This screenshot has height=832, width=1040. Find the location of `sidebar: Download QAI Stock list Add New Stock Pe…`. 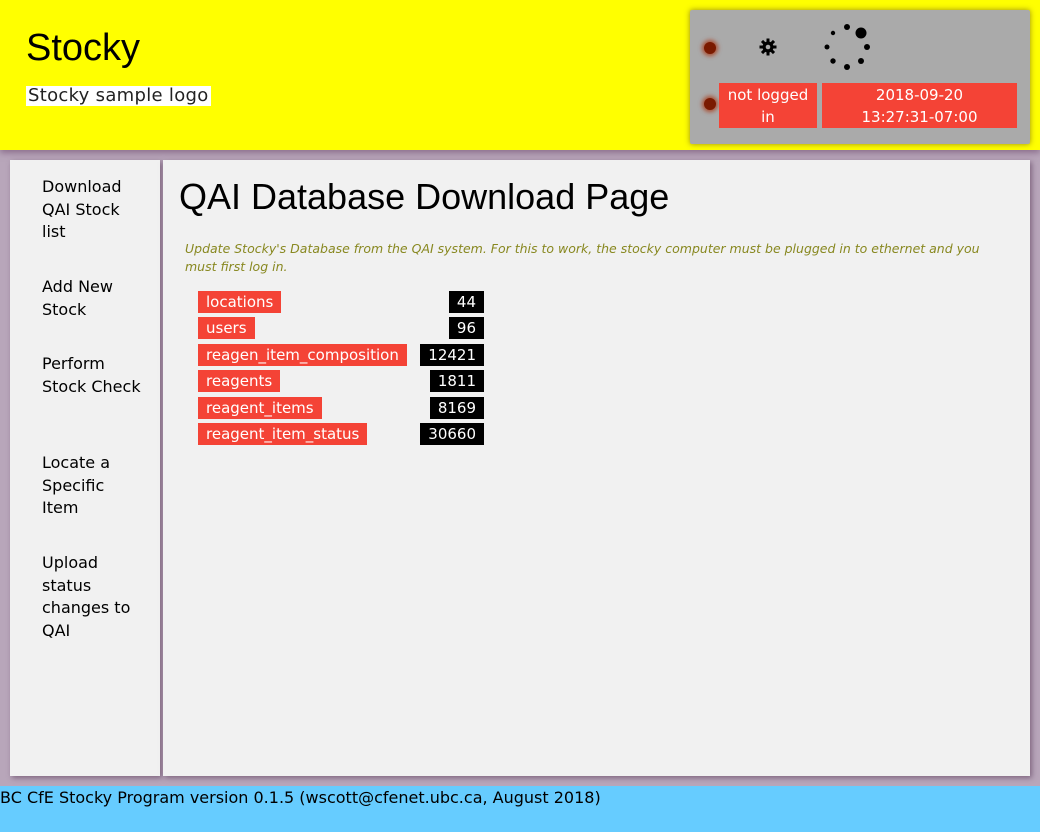

sidebar: Download QAI Stock list Add New Stock Pe… is located at coordinates (85, 468).